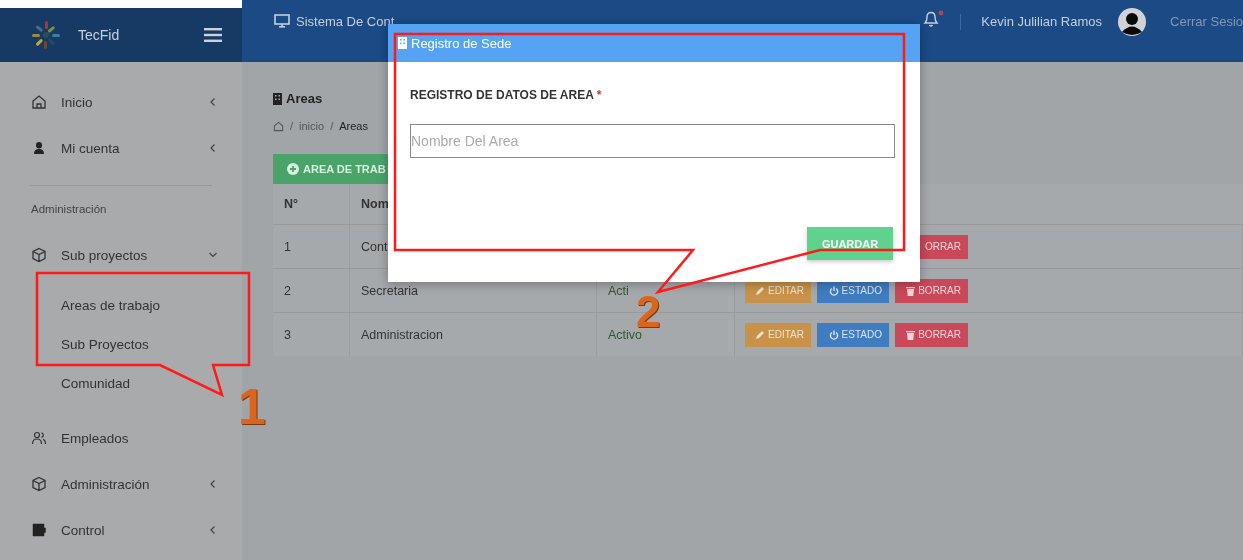 The height and width of the screenshot is (560, 1243). Describe the element at coordinates (99, 35) in the screenshot. I see `brand-name: TecFid` at that location.